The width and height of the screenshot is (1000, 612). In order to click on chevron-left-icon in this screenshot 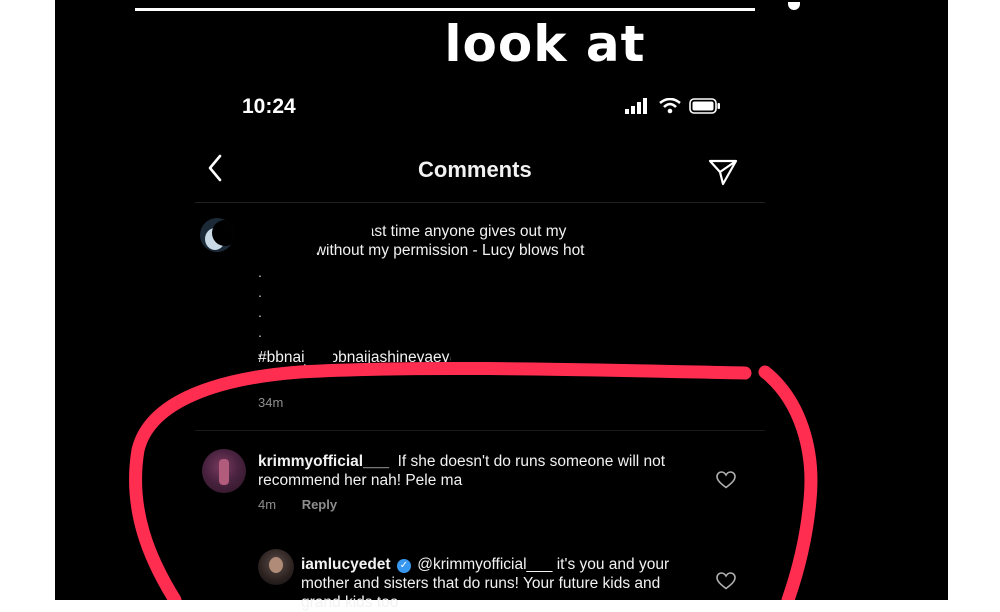, I will do `click(215, 168)`.